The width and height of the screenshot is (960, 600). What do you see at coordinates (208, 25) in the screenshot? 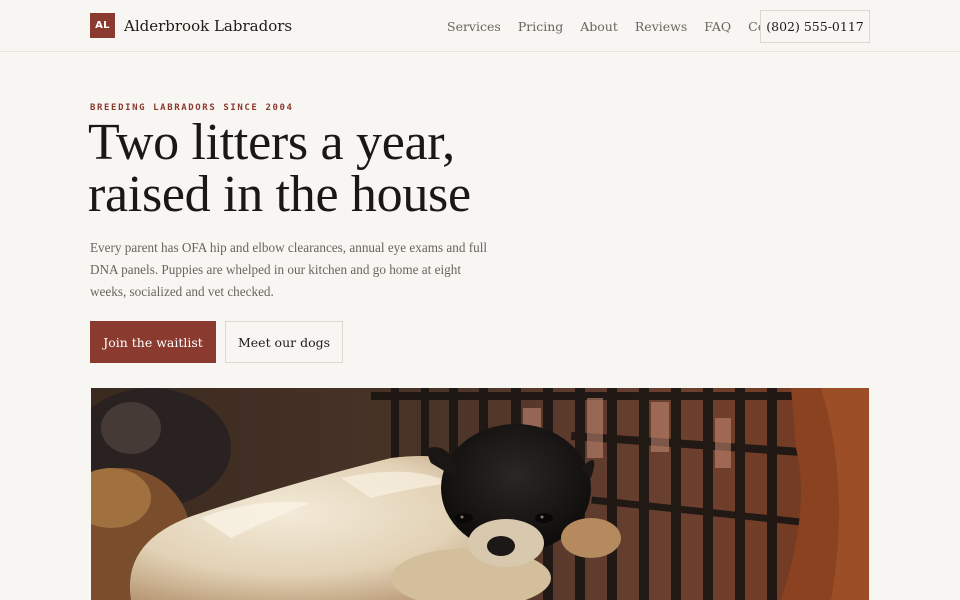
I see `brand-name: Alderbrook Labradors` at bounding box center [208, 25].